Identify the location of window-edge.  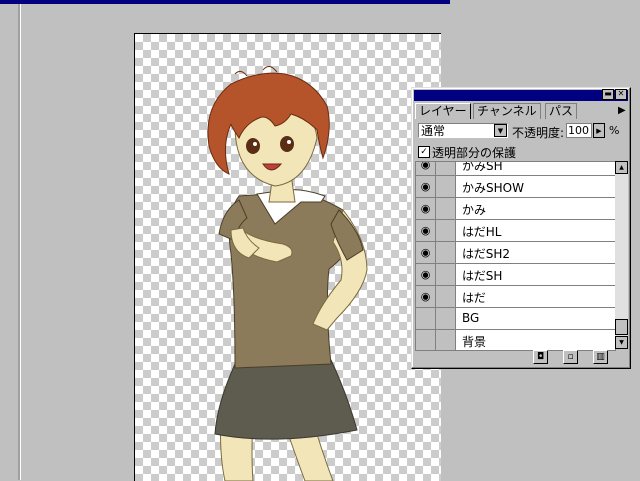
(19, 242).